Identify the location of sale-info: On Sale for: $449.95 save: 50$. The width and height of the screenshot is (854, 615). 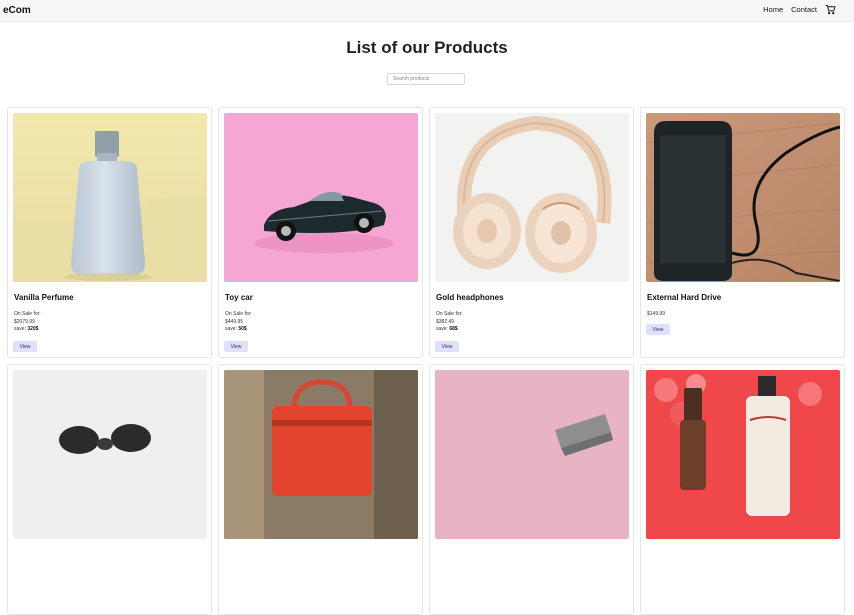
(238, 322).